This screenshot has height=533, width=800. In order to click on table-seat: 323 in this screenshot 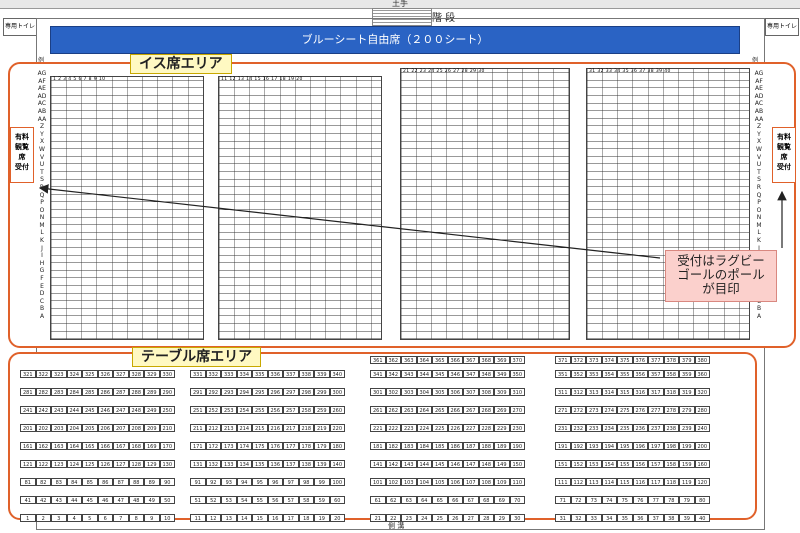, I will do `click(59, 374)`.